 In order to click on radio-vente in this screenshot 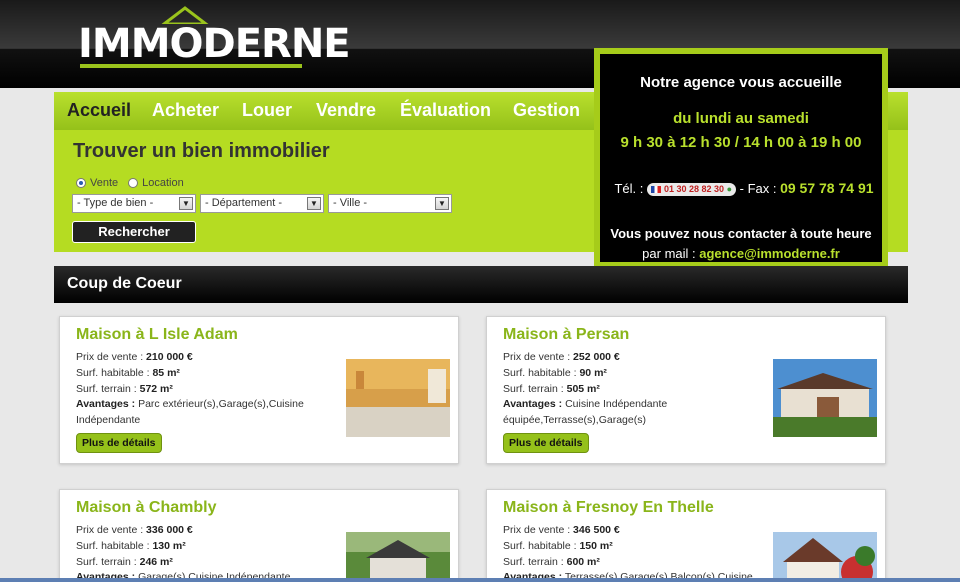, I will do `click(81, 183)`.